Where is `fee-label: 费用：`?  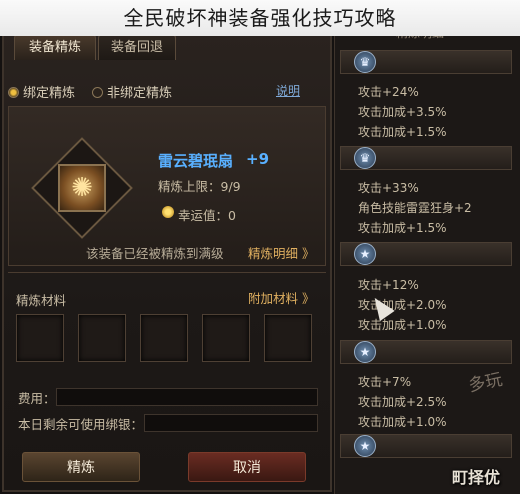
fee-label: 费用： is located at coordinates (37, 398).